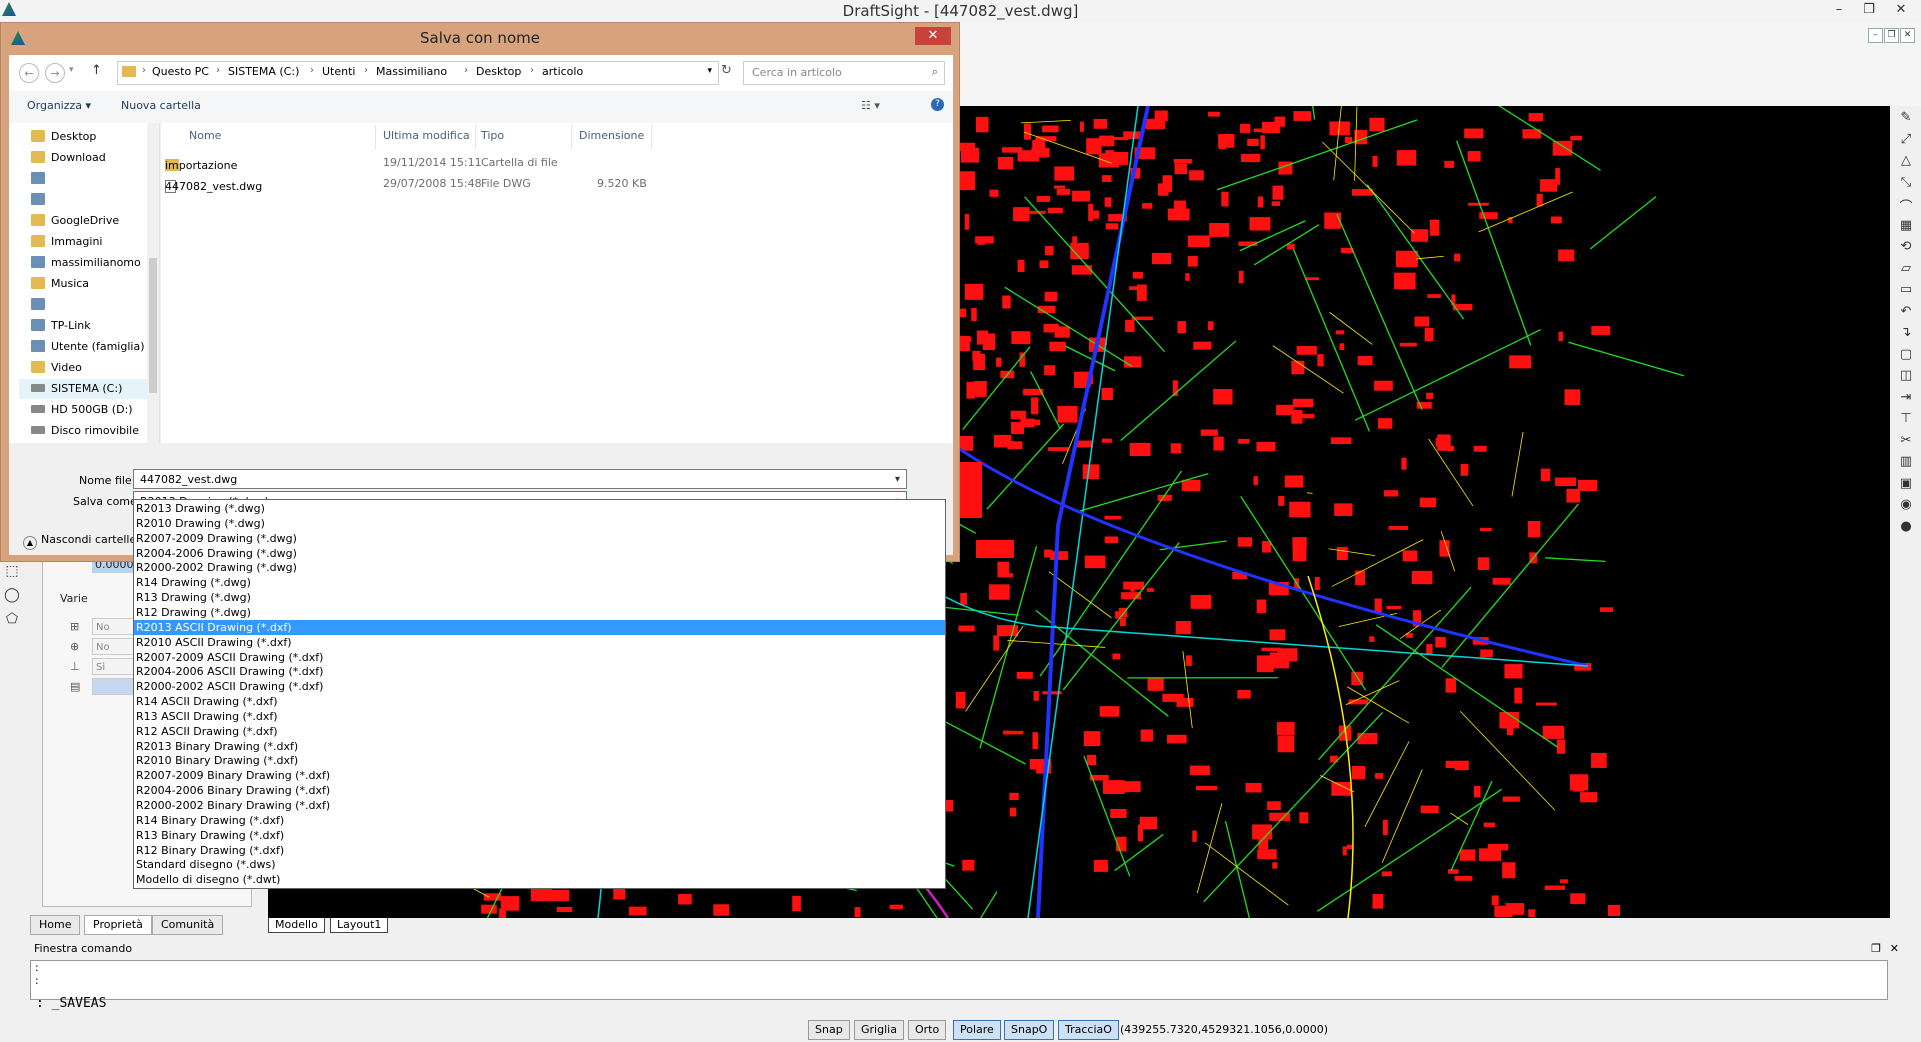 This screenshot has height=1042, width=1921. What do you see at coordinates (539, 686) in the screenshot?
I see `dropdown-option: R2000-2002 ASCII Drawing (*.dxf)` at bounding box center [539, 686].